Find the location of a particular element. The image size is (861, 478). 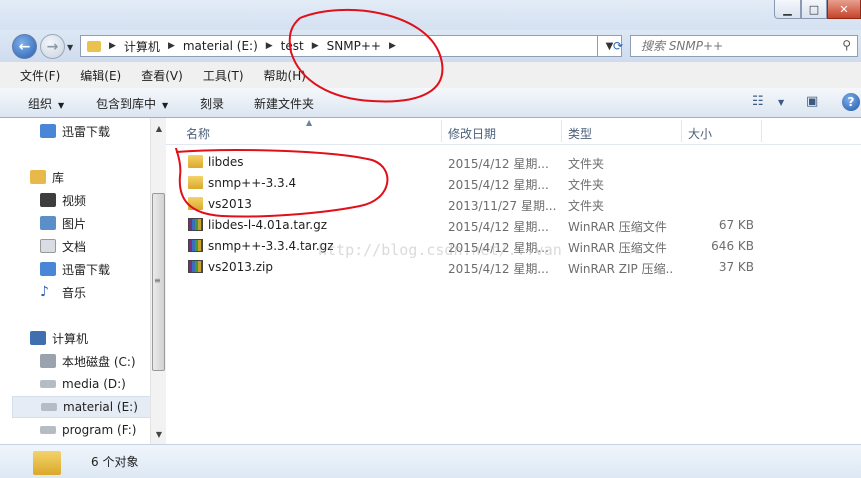

file-row: libdes 2015/4/12 星期... 文件夹 is located at coordinates (513, 162).